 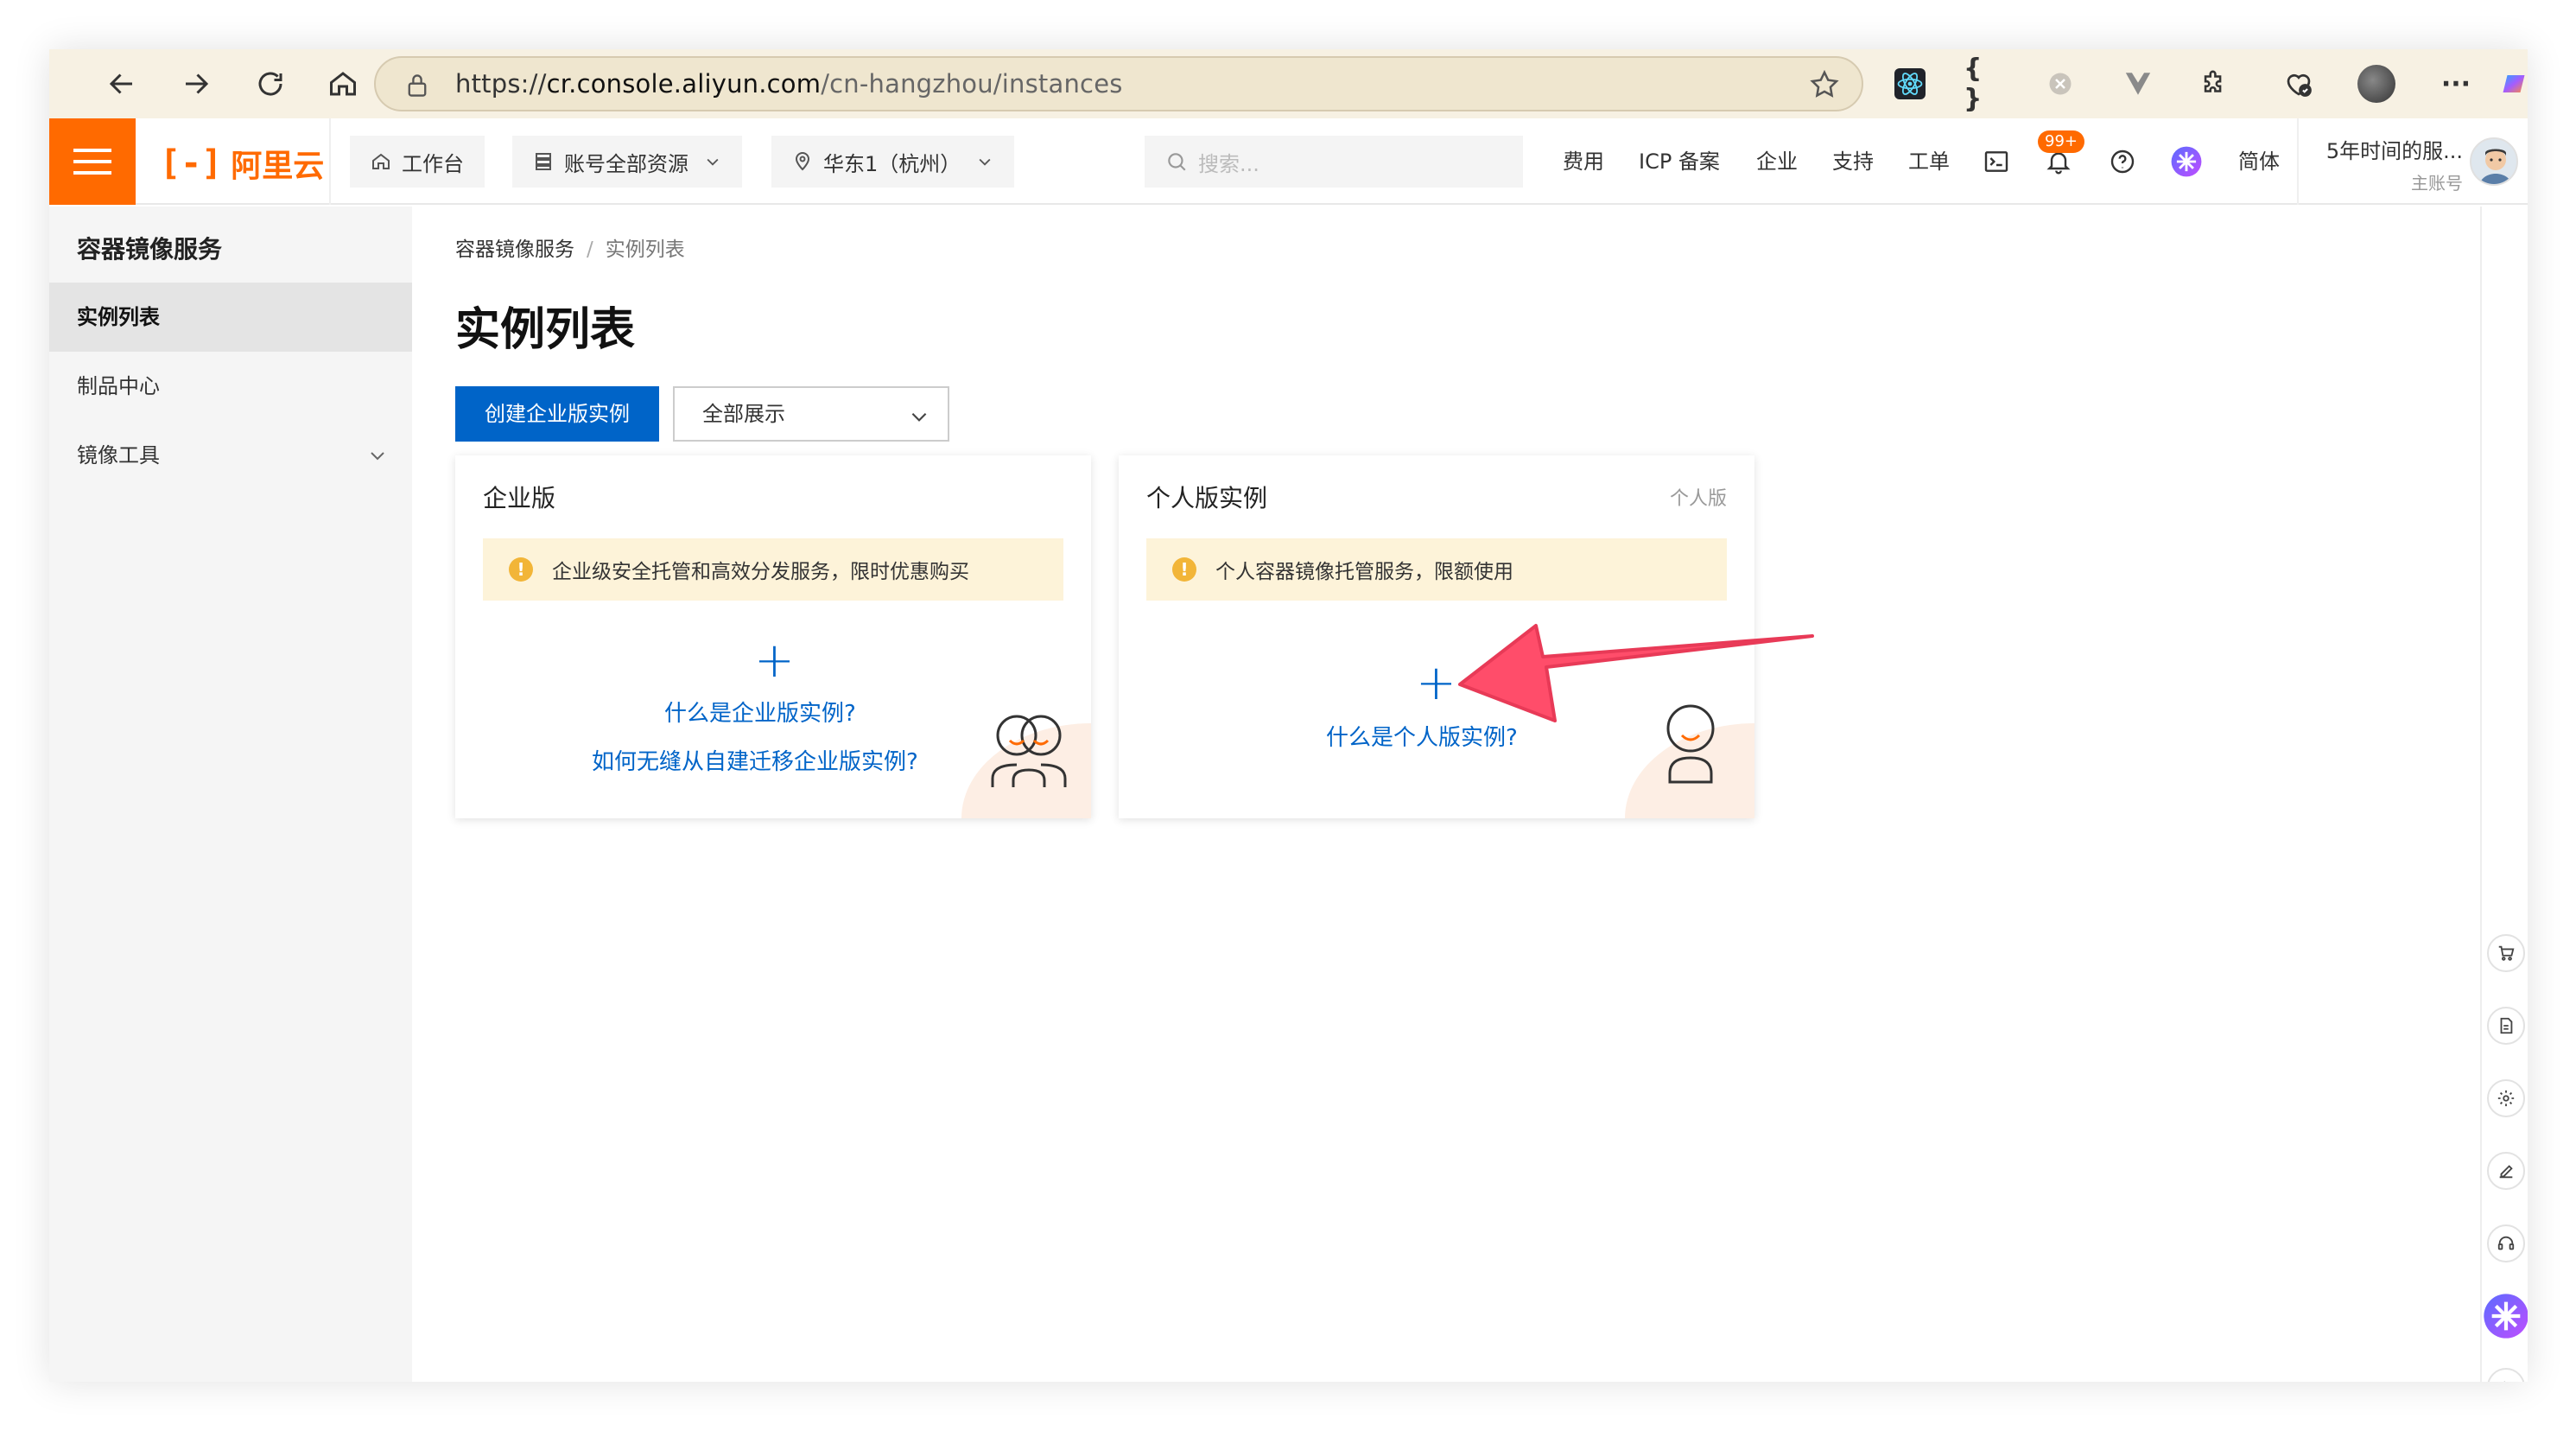 I want to click on hamburger-icon, so click(x=92, y=162).